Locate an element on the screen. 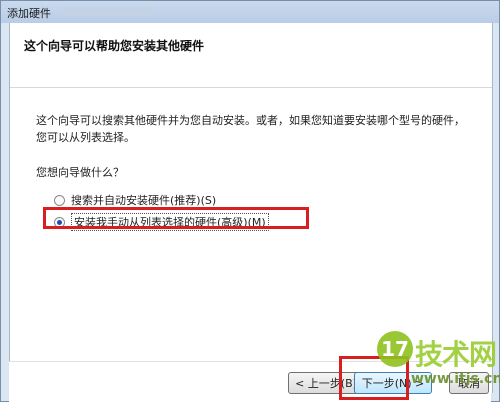 The width and height of the screenshot is (500, 402). title-bar-blurred-text is located at coordinates (108, 11).